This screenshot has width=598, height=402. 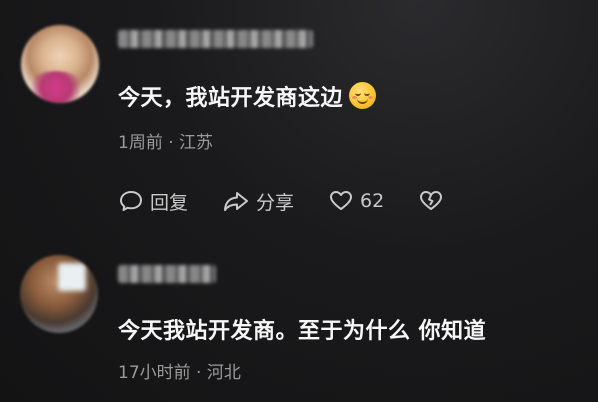 What do you see at coordinates (302, 331) in the screenshot?
I see `comment-text: 今天我站开发商。至于为什么 你知道` at bounding box center [302, 331].